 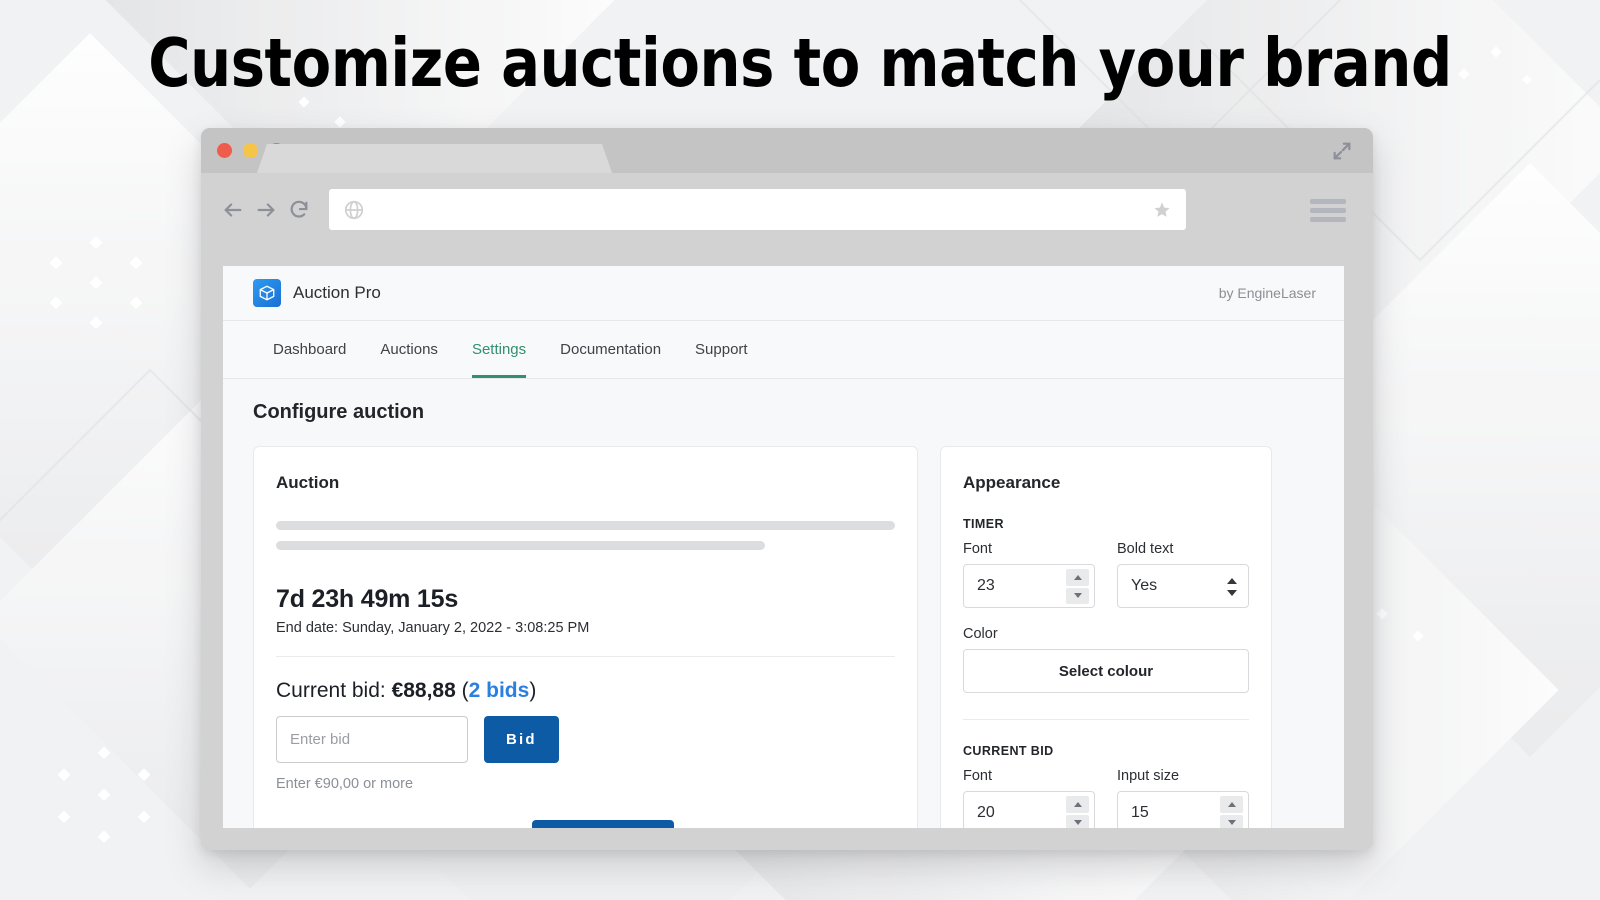 I want to click on timer-bold-field: Bold text Yes, so click(x=1183, y=574).